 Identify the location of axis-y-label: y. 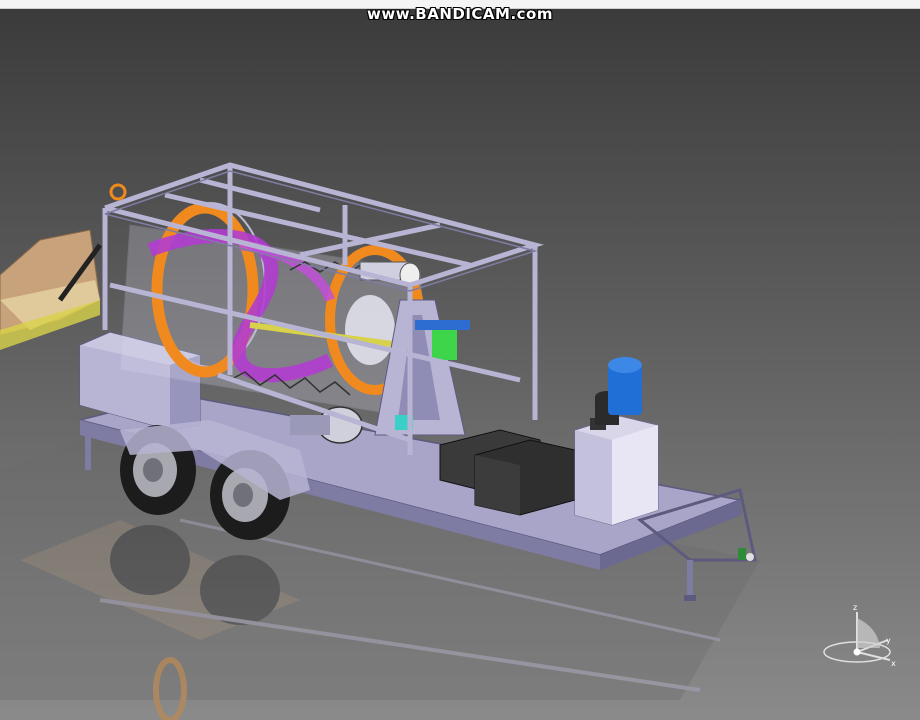
(888, 640).